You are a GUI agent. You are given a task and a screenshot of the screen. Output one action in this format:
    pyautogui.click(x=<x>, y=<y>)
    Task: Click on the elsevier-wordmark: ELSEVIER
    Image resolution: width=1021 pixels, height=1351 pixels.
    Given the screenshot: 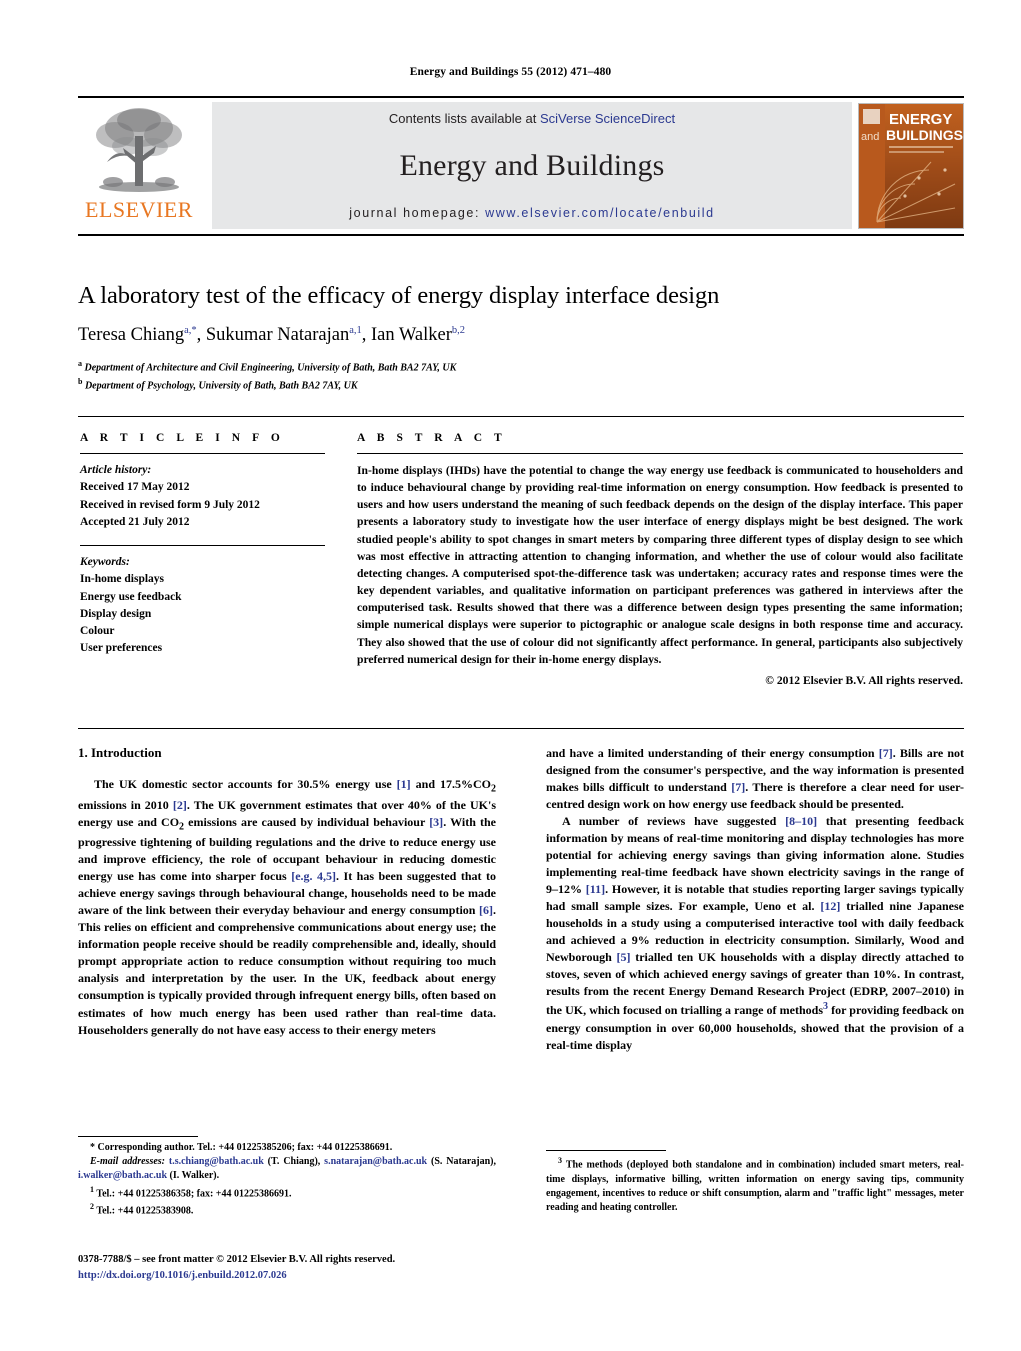 What is the action you would take?
    pyautogui.click(x=139, y=209)
    